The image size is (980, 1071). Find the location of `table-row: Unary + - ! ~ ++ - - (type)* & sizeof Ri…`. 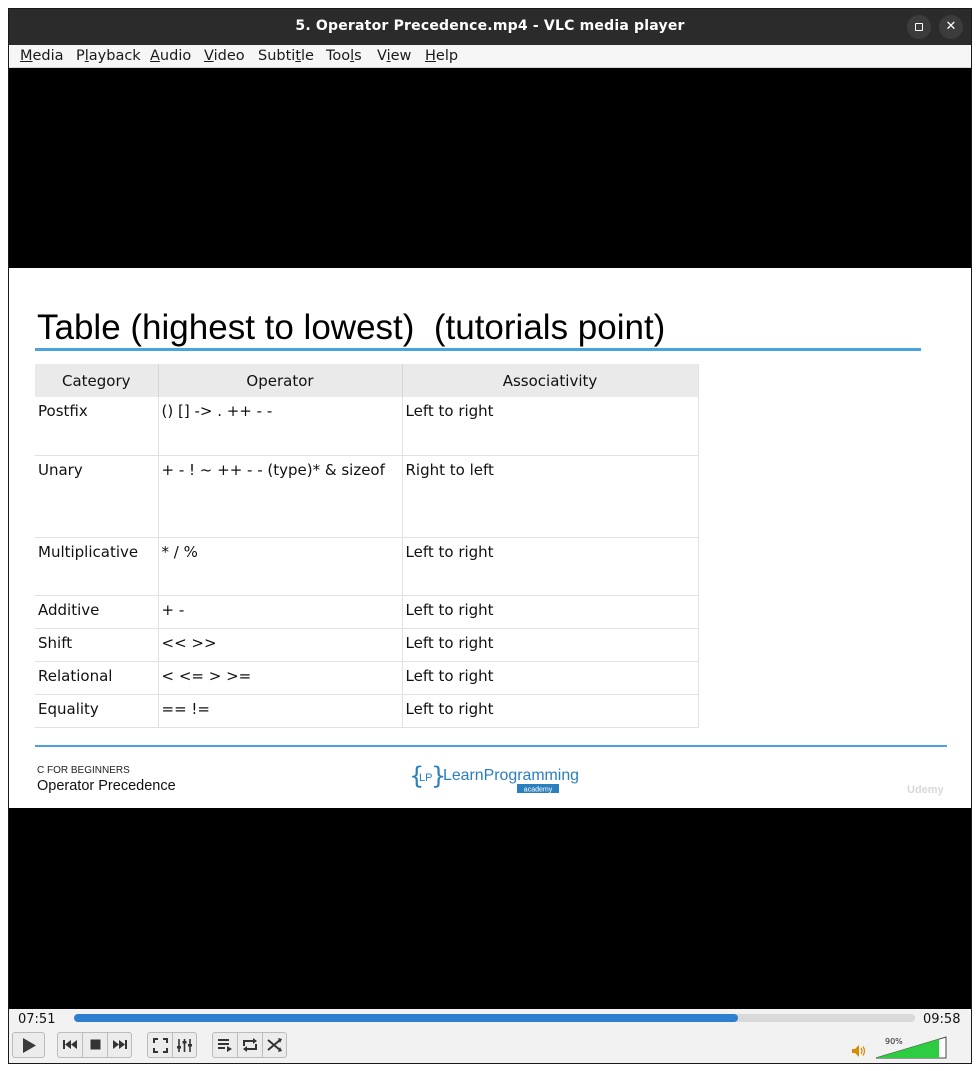

table-row: Unary + - ! ~ ++ - - (type)* & sizeof Ri… is located at coordinates (367, 496).